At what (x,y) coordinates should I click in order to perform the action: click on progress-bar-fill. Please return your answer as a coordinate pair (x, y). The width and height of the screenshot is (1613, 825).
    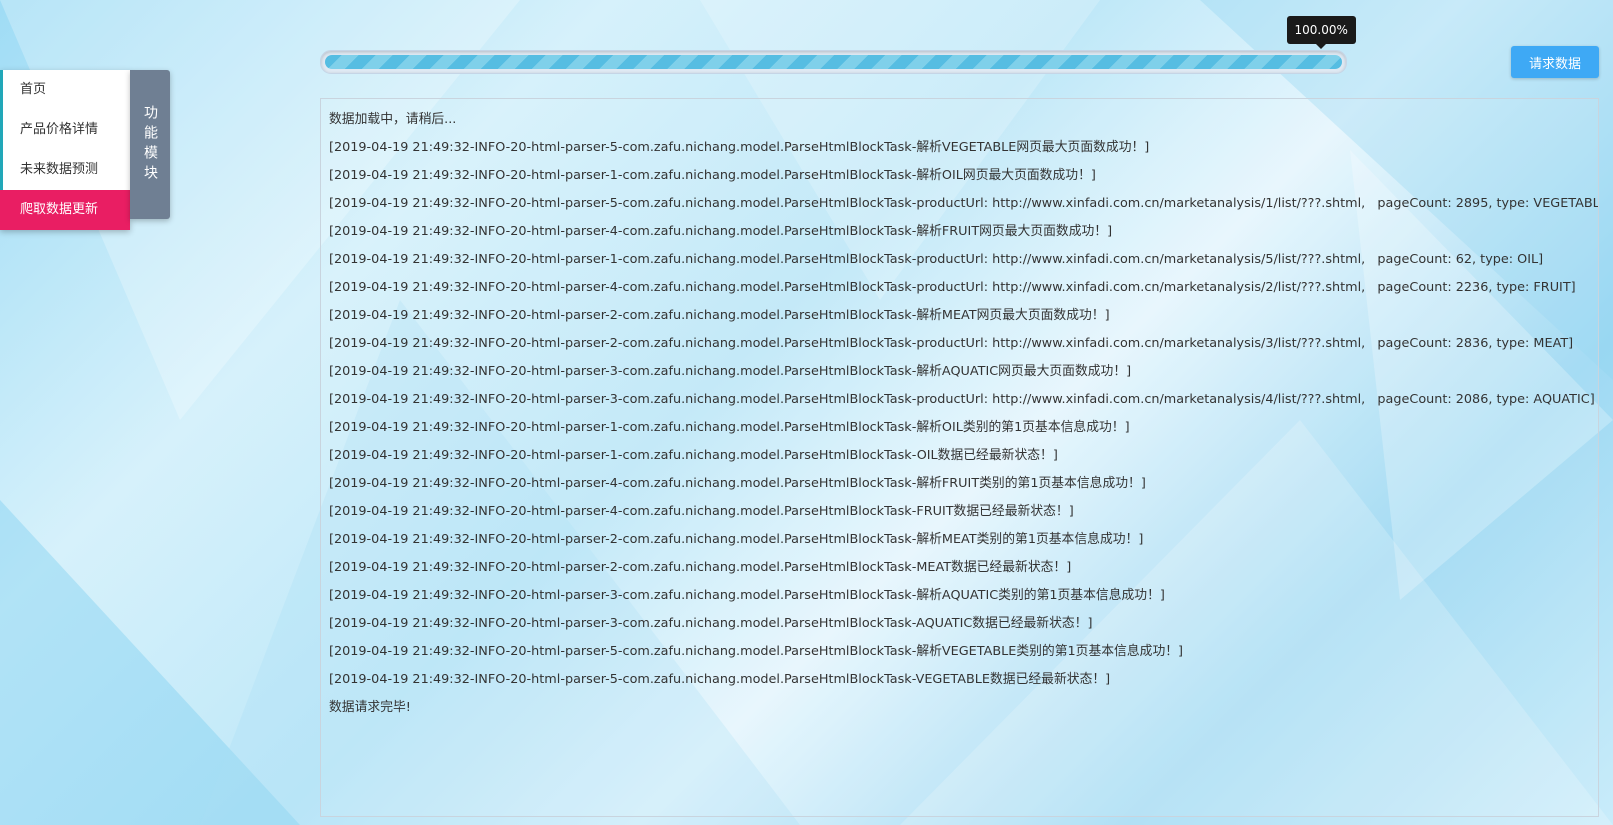
    Looking at the image, I should click on (833, 62).